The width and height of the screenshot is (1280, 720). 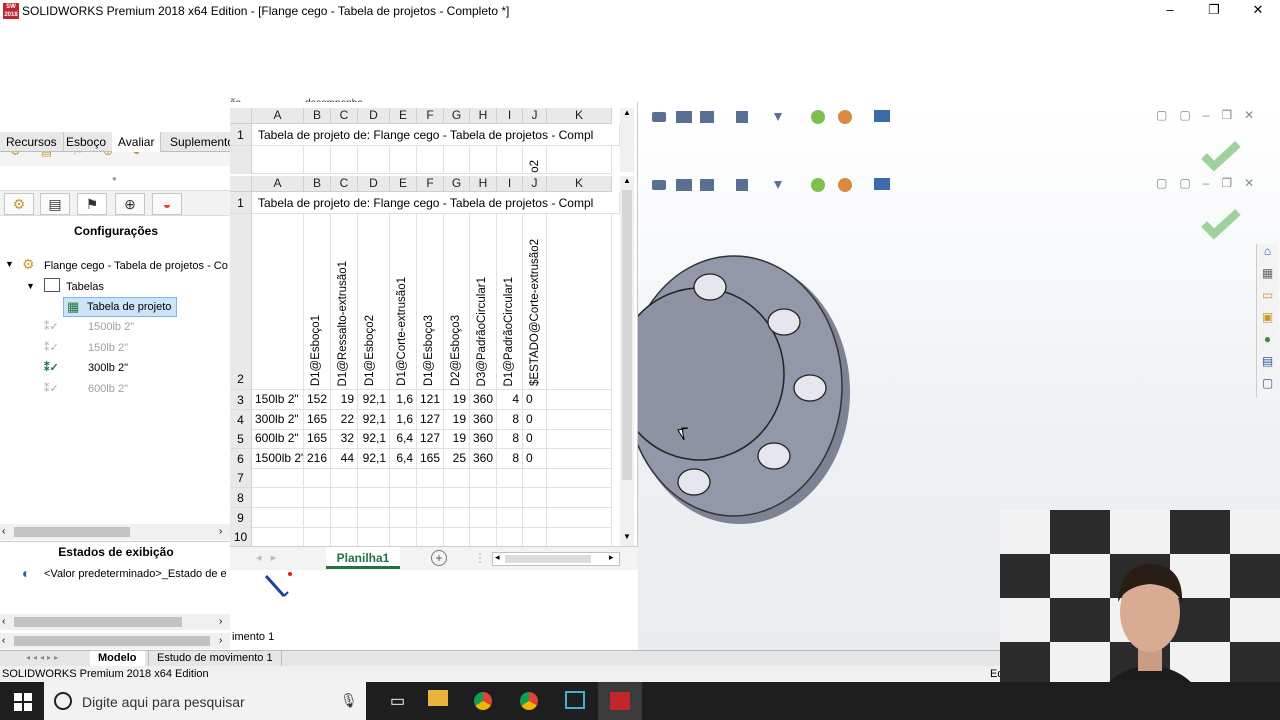 I want to click on view-palette-icon: ▣, so click(x=1267, y=321).